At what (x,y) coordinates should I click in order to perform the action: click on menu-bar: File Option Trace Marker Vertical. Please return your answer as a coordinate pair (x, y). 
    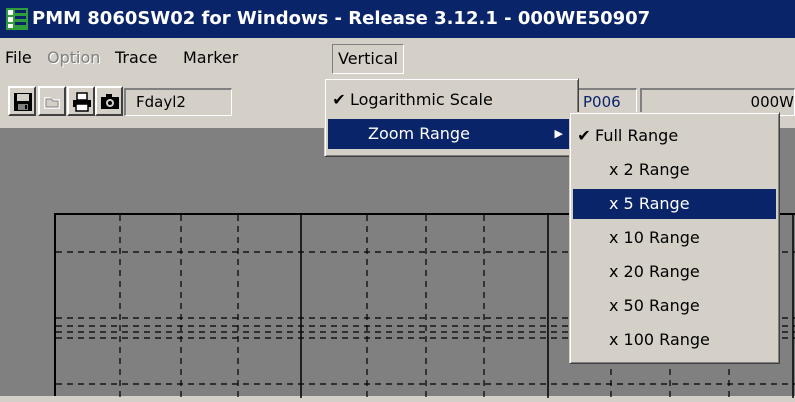
    Looking at the image, I should click on (397, 58).